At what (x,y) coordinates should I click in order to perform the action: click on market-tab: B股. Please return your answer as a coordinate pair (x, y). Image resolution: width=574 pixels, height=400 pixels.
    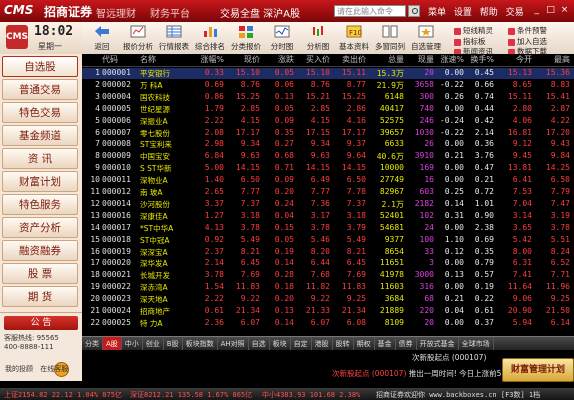
    Looking at the image, I should click on (173, 344).